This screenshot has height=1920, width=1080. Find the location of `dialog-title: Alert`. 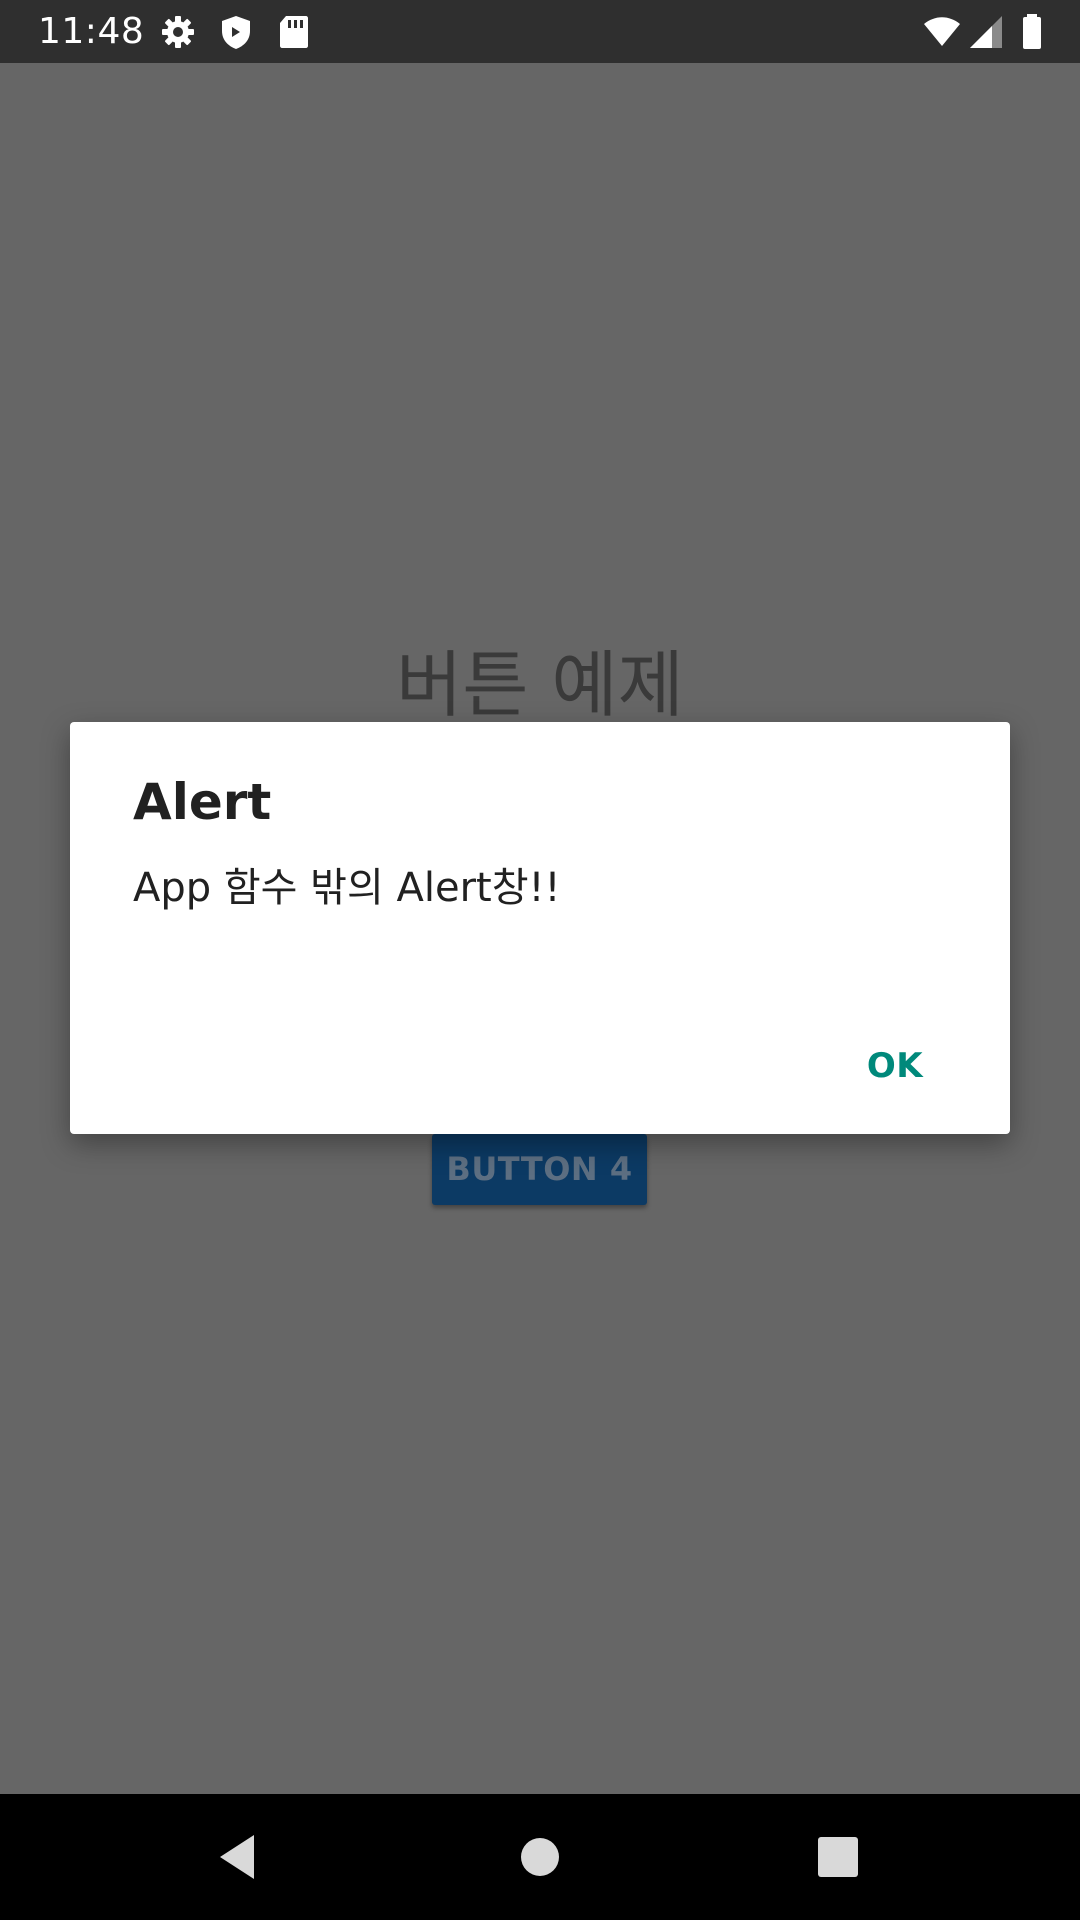

dialog-title: Alert is located at coordinates (202, 802).